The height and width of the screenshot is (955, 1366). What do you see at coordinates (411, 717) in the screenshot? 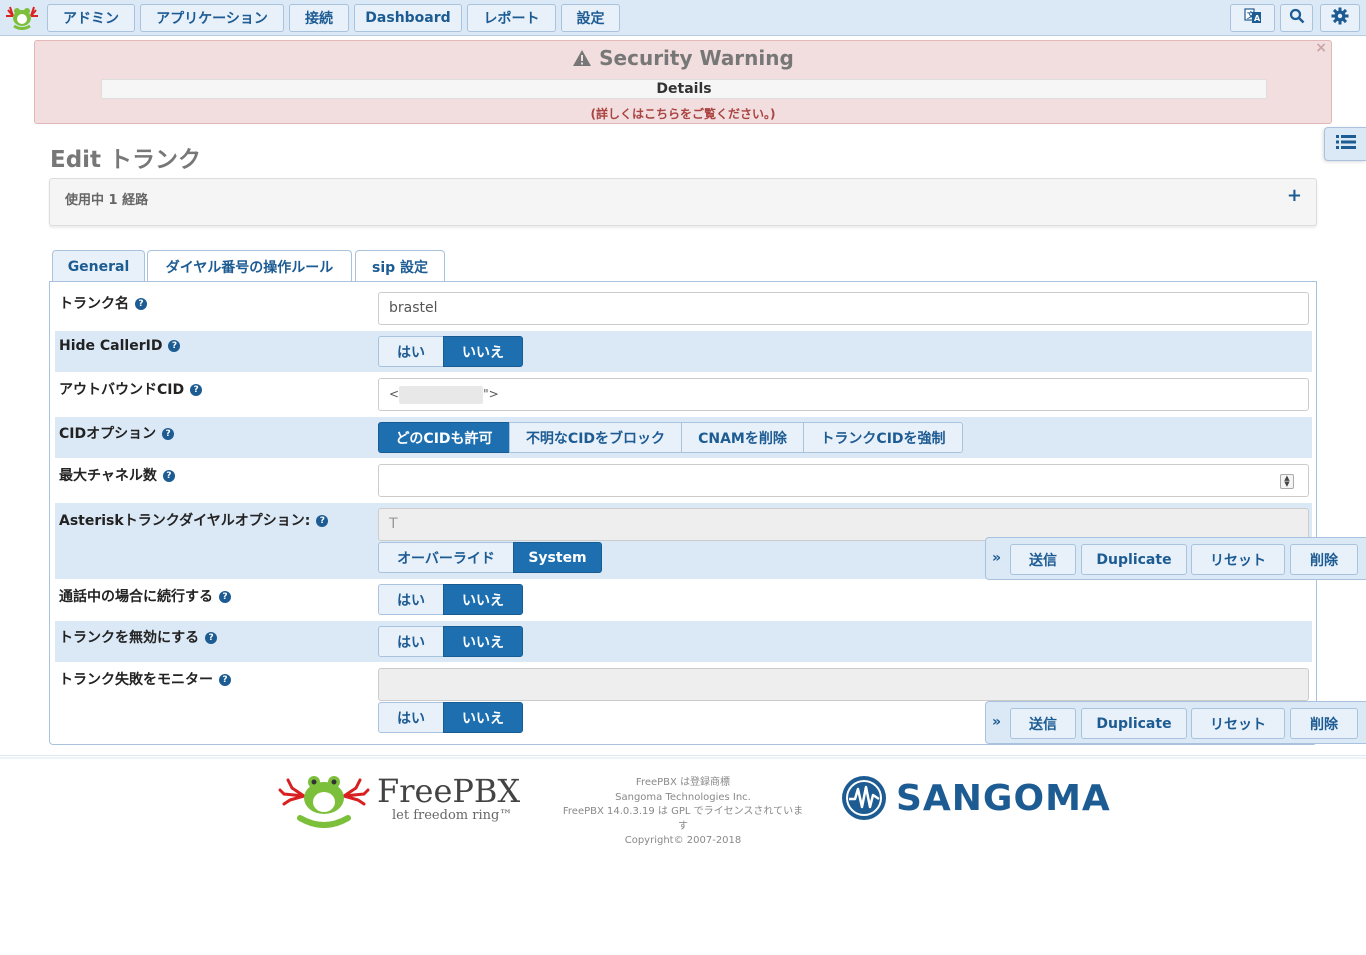
I see `monitor-failures-yes: はい` at bounding box center [411, 717].